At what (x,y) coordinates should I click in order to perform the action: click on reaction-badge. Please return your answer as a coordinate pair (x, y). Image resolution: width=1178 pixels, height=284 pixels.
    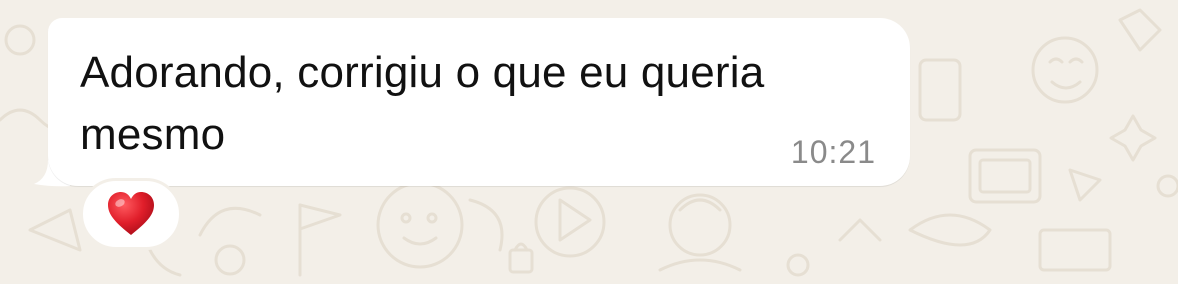
    Looking at the image, I should click on (131, 214).